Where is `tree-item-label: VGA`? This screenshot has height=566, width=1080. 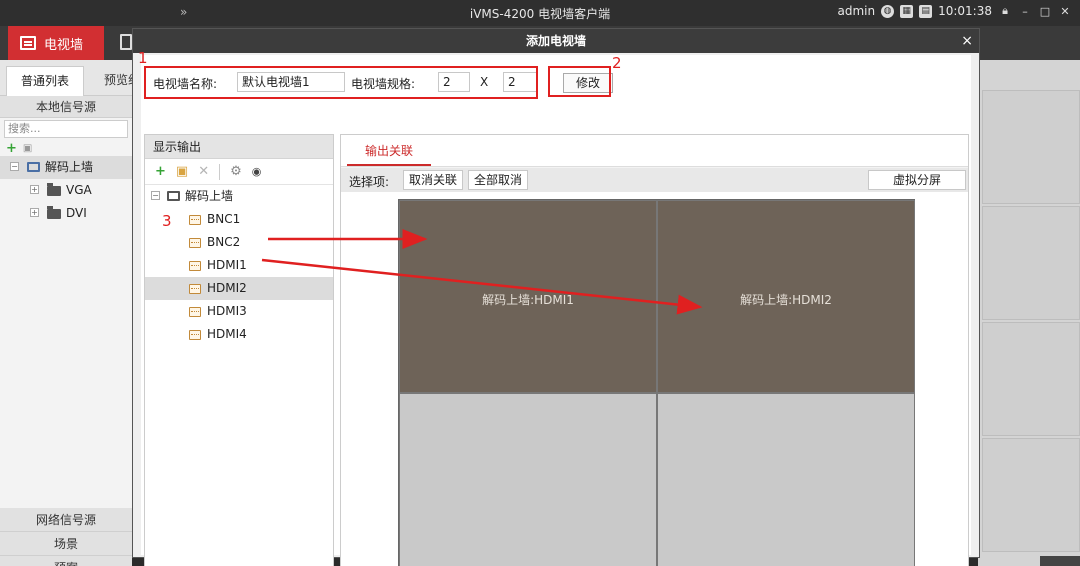 tree-item-label: VGA is located at coordinates (79, 190).